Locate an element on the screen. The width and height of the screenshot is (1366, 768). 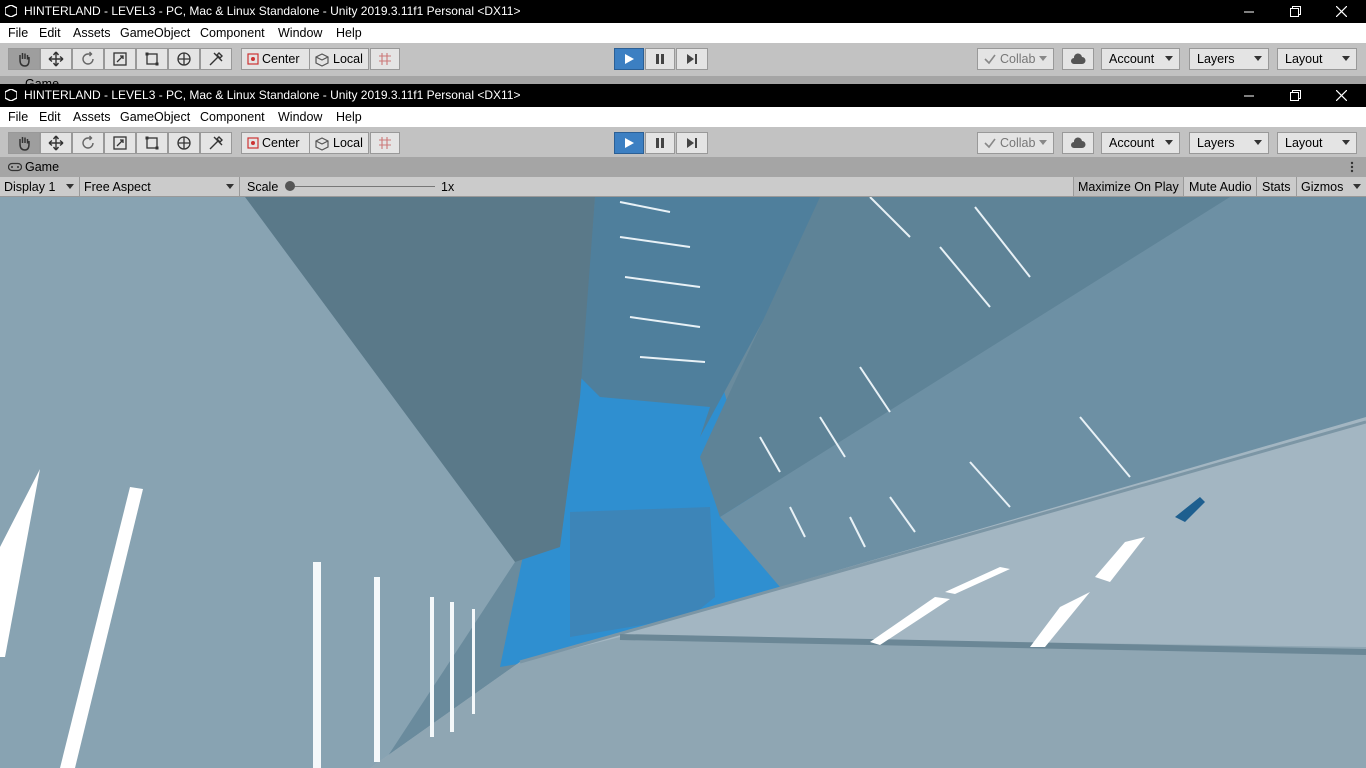
pivot-center-label: Center is located at coordinates (281, 59).